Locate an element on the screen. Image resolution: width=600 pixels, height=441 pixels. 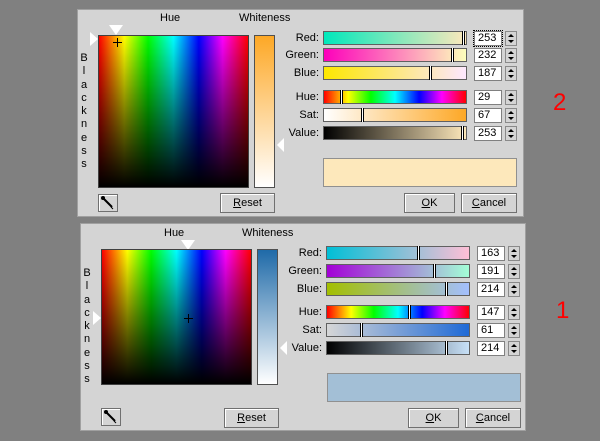
annotation-number-2: 2 is located at coordinates (560, 102).